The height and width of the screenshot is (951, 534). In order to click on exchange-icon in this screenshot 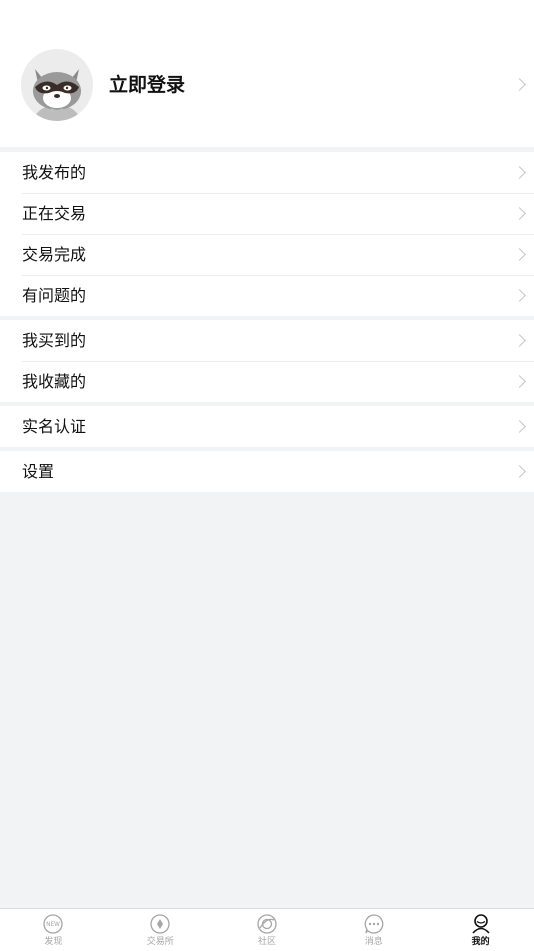, I will do `click(160, 924)`.